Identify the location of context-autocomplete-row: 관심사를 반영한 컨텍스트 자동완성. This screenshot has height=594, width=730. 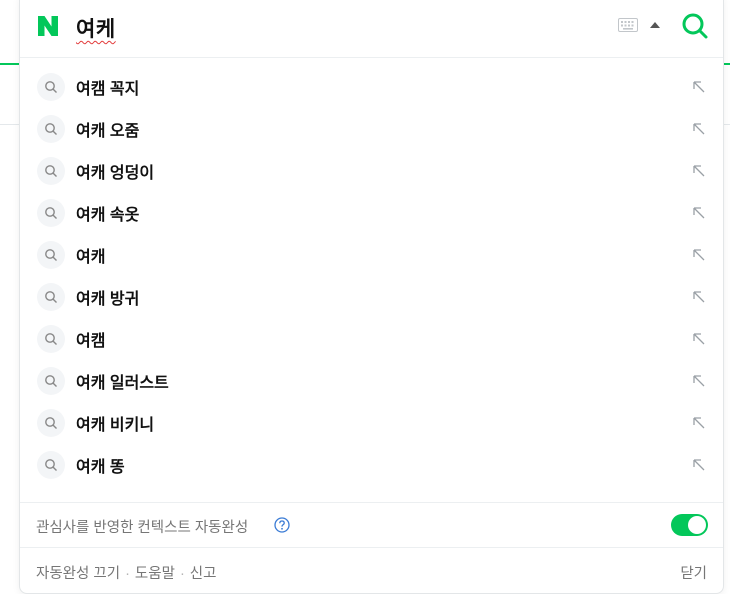
(371, 524).